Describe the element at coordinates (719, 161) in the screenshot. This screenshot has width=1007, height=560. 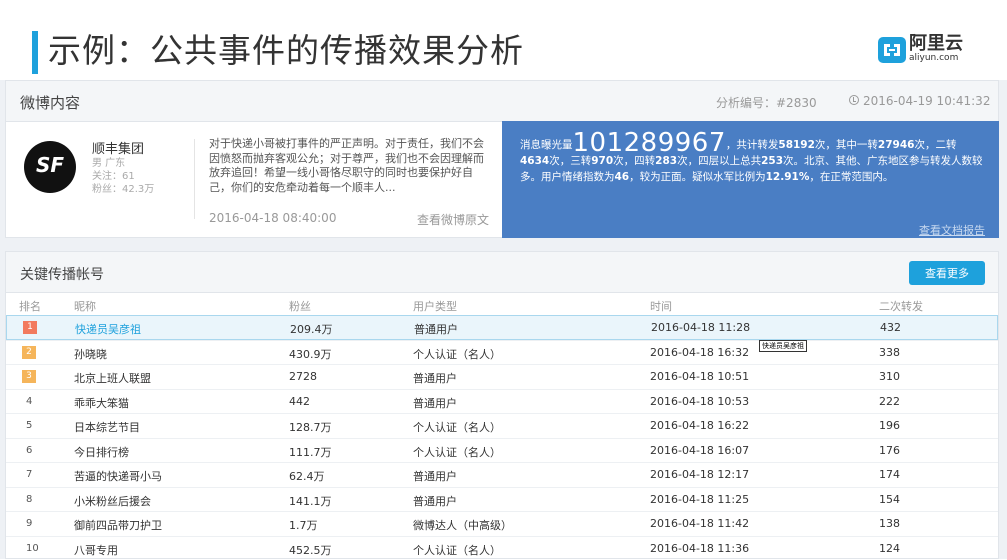
I see `summary-part: 次，四层以上总共` at that location.